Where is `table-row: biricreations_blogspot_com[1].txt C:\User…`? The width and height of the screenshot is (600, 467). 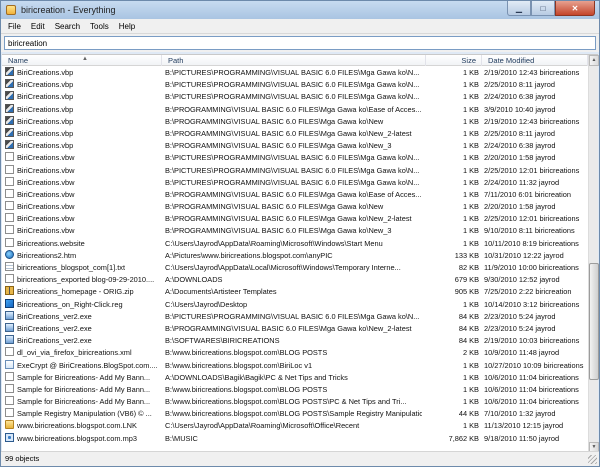
table-row: biricreations_blogspot_com[1].txt C:\User… is located at coordinates (295, 268).